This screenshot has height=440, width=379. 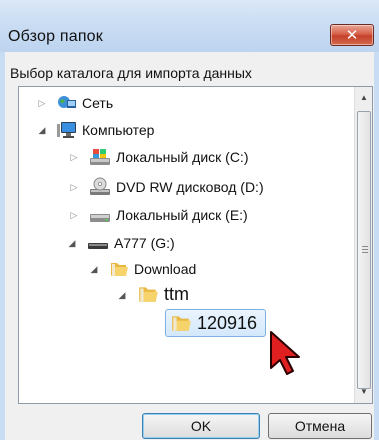 I want to click on close-button: ✕, so click(x=352, y=35).